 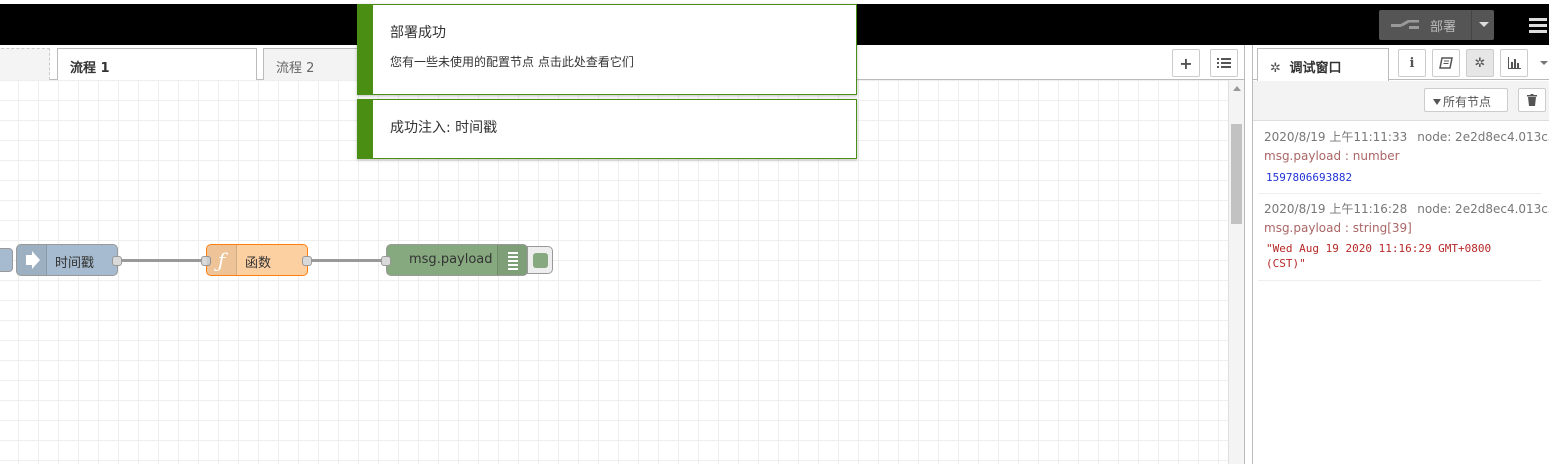 I want to click on tab-debug: ✲ 调试窗口, so click(x=1323, y=64).